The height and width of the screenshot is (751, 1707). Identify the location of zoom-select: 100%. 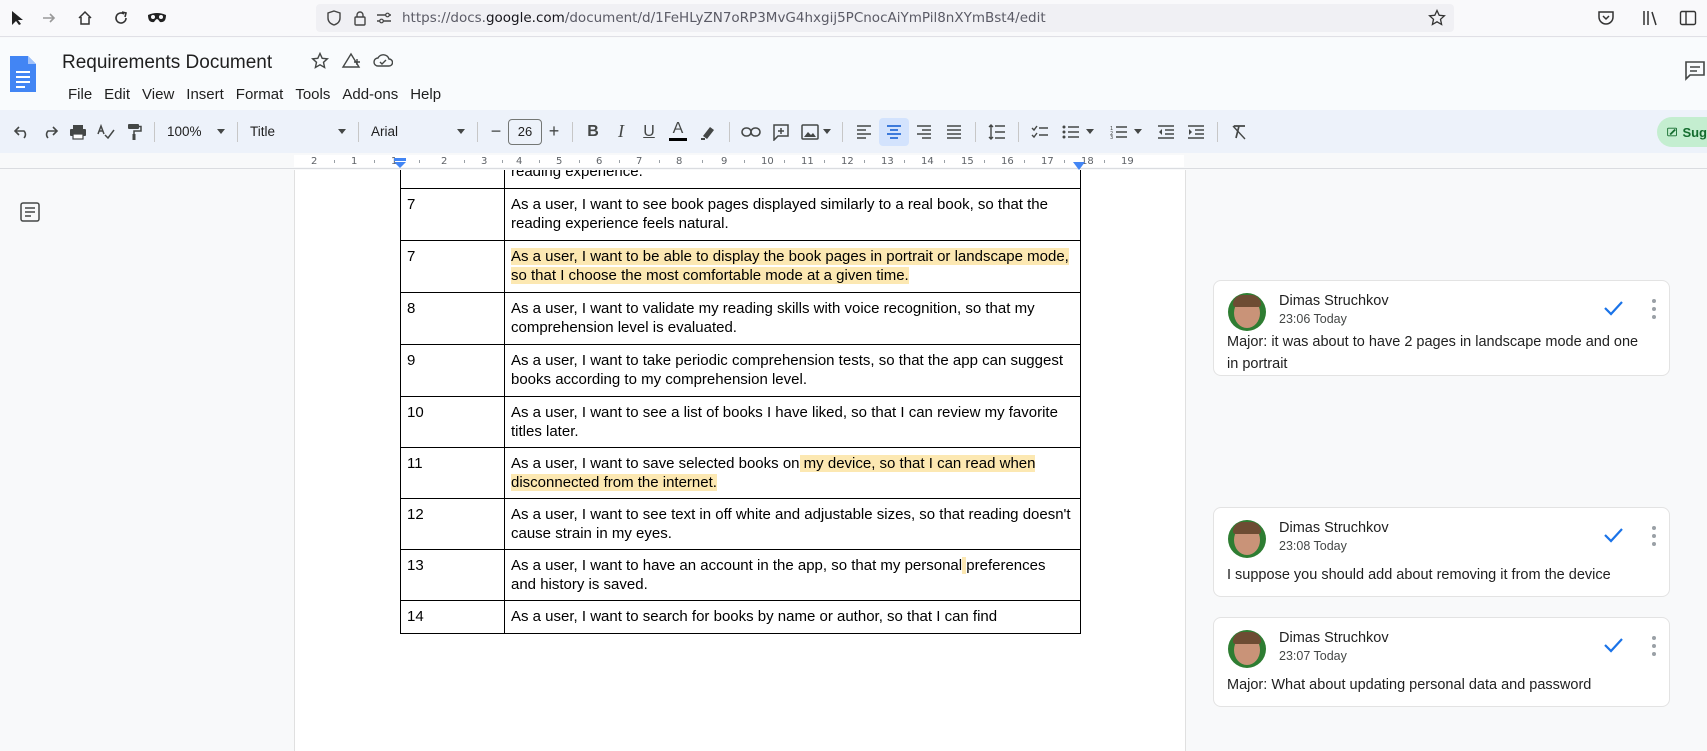
(196, 132).